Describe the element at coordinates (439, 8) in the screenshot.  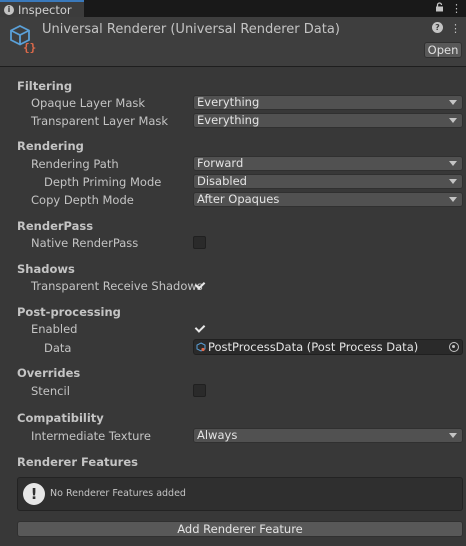
I see `lock-icon` at that location.